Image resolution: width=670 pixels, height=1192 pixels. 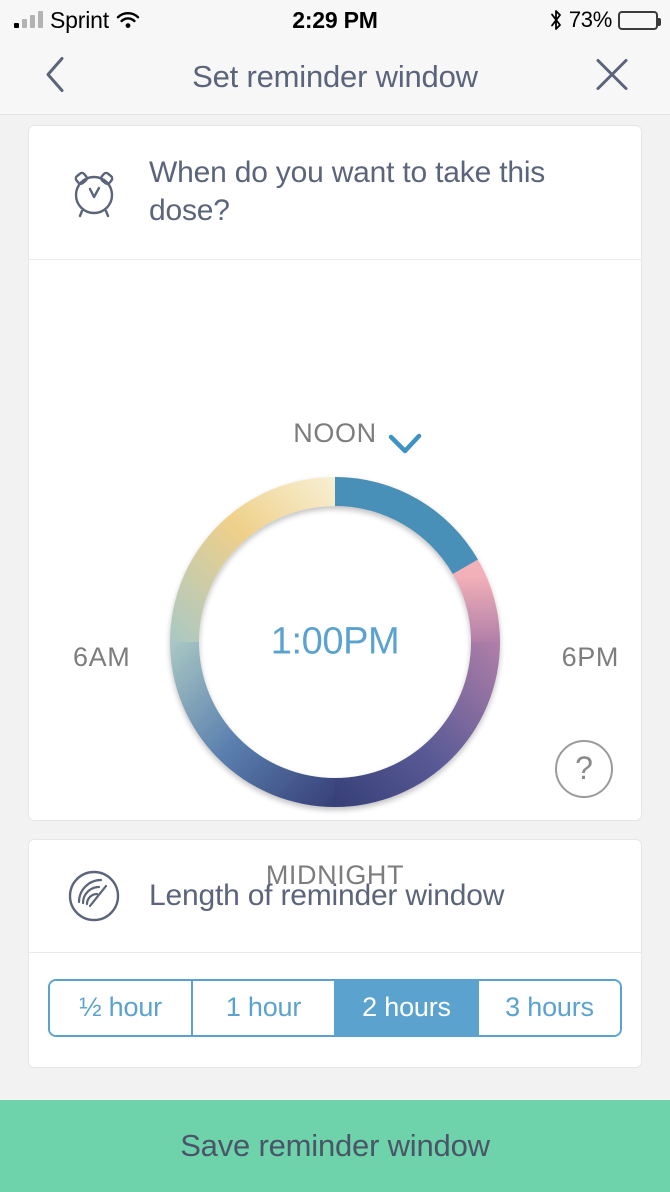 What do you see at coordinates (335, 1146) in the screenshot?
I see `save-reminder-window-button: Save reminder window` at bounding box center [335, 1146].